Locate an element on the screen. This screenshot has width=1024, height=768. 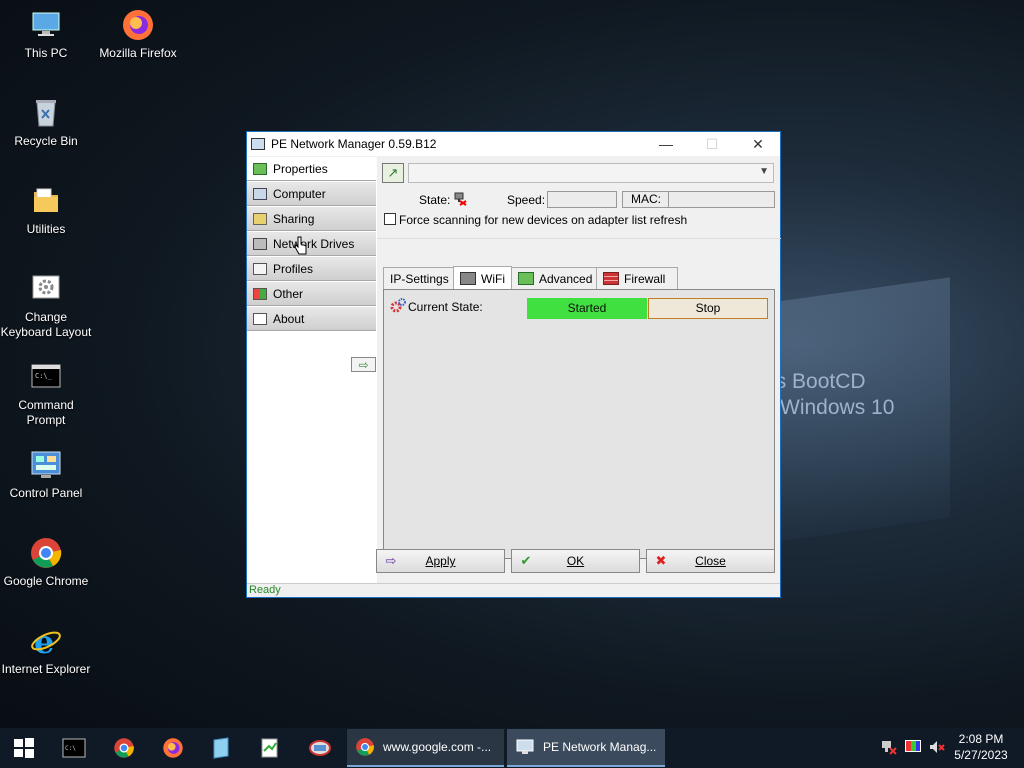
nav-item-label: Network Drives is located at coordinates (314, 243).